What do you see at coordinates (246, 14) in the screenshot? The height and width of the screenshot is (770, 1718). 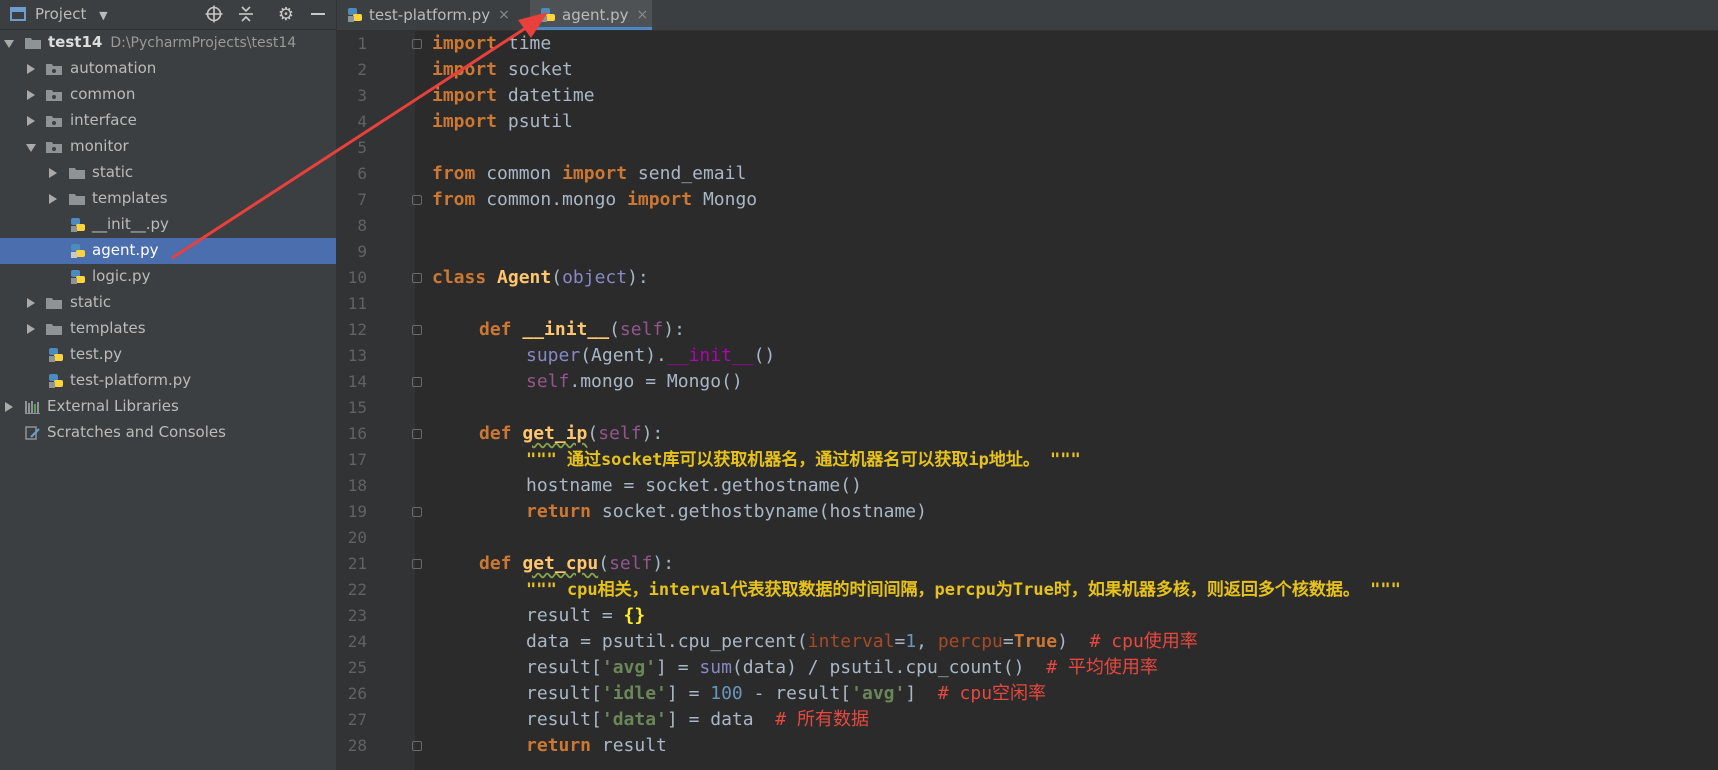 I see `collapse-all-icon` at bounding box center [246, 14].